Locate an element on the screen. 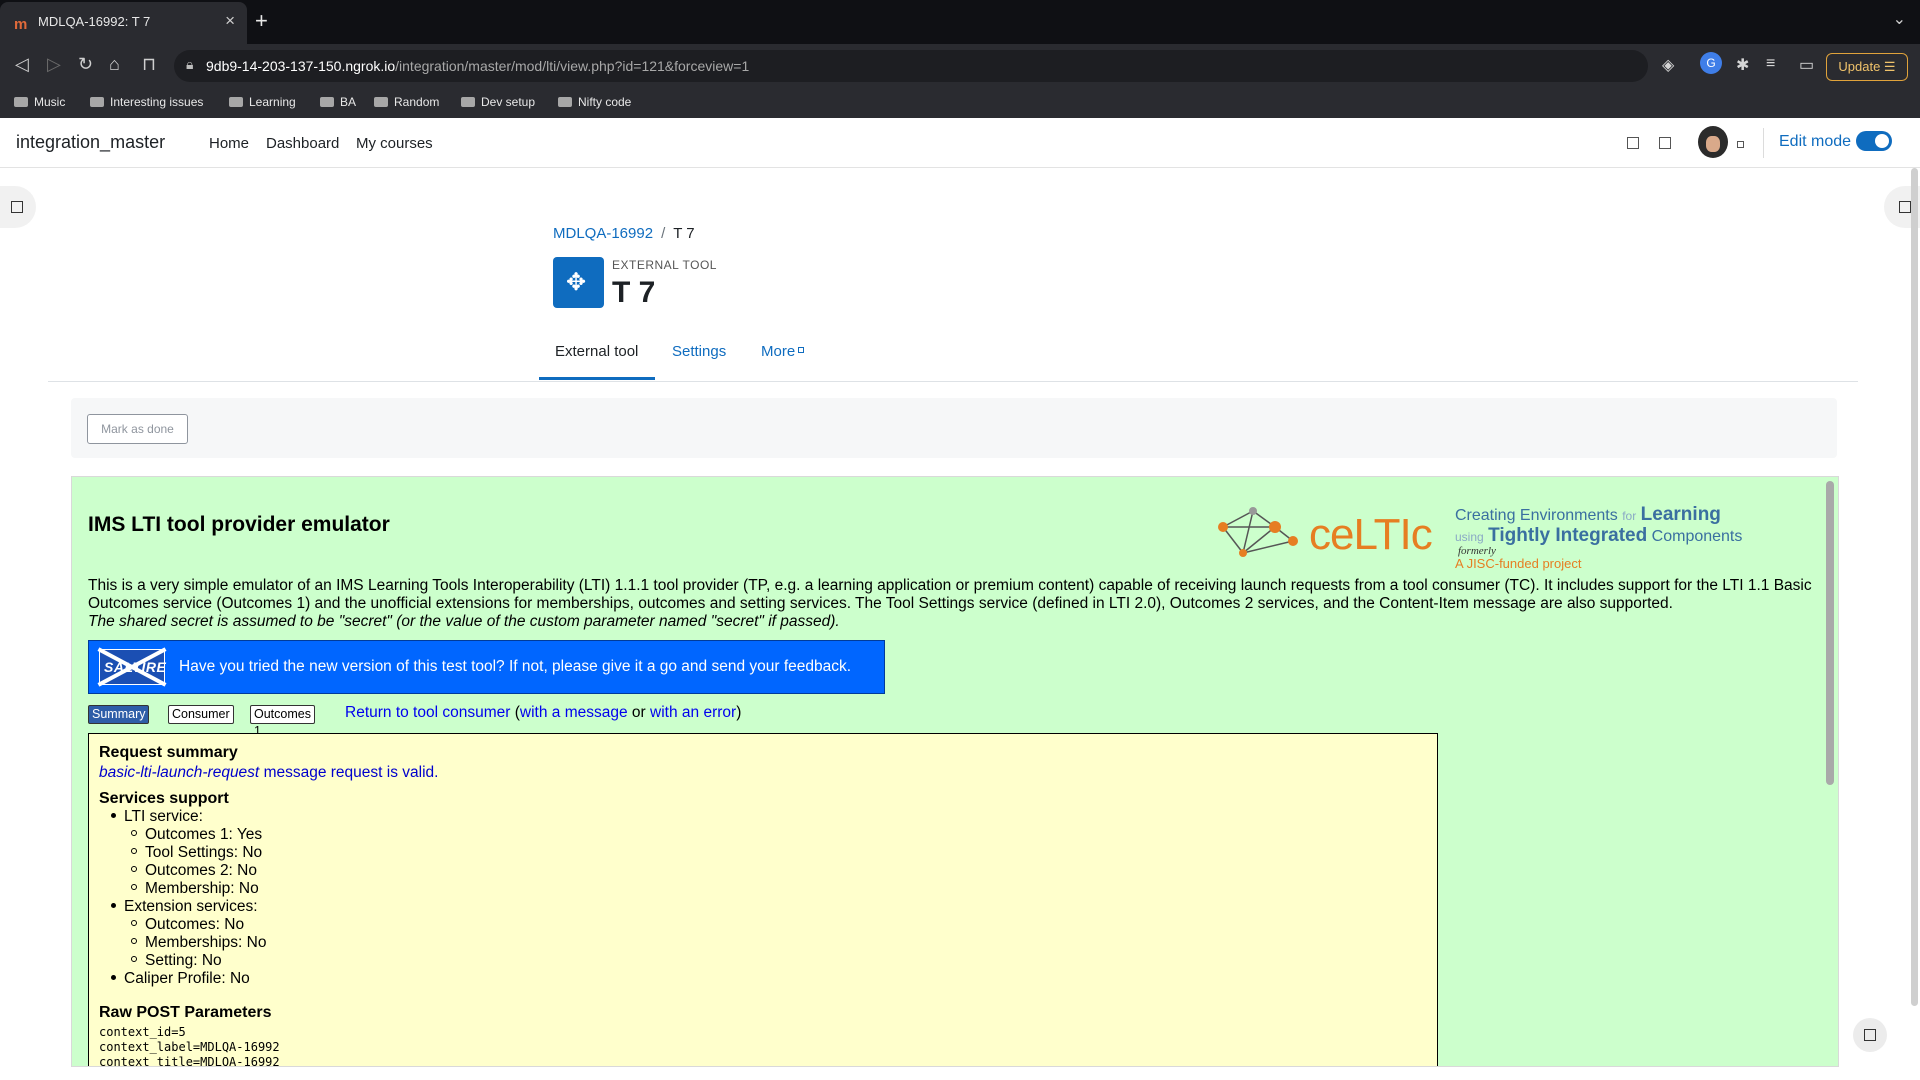  secondary-navigation: External tool Settings More is located at coordinates (953, 356).